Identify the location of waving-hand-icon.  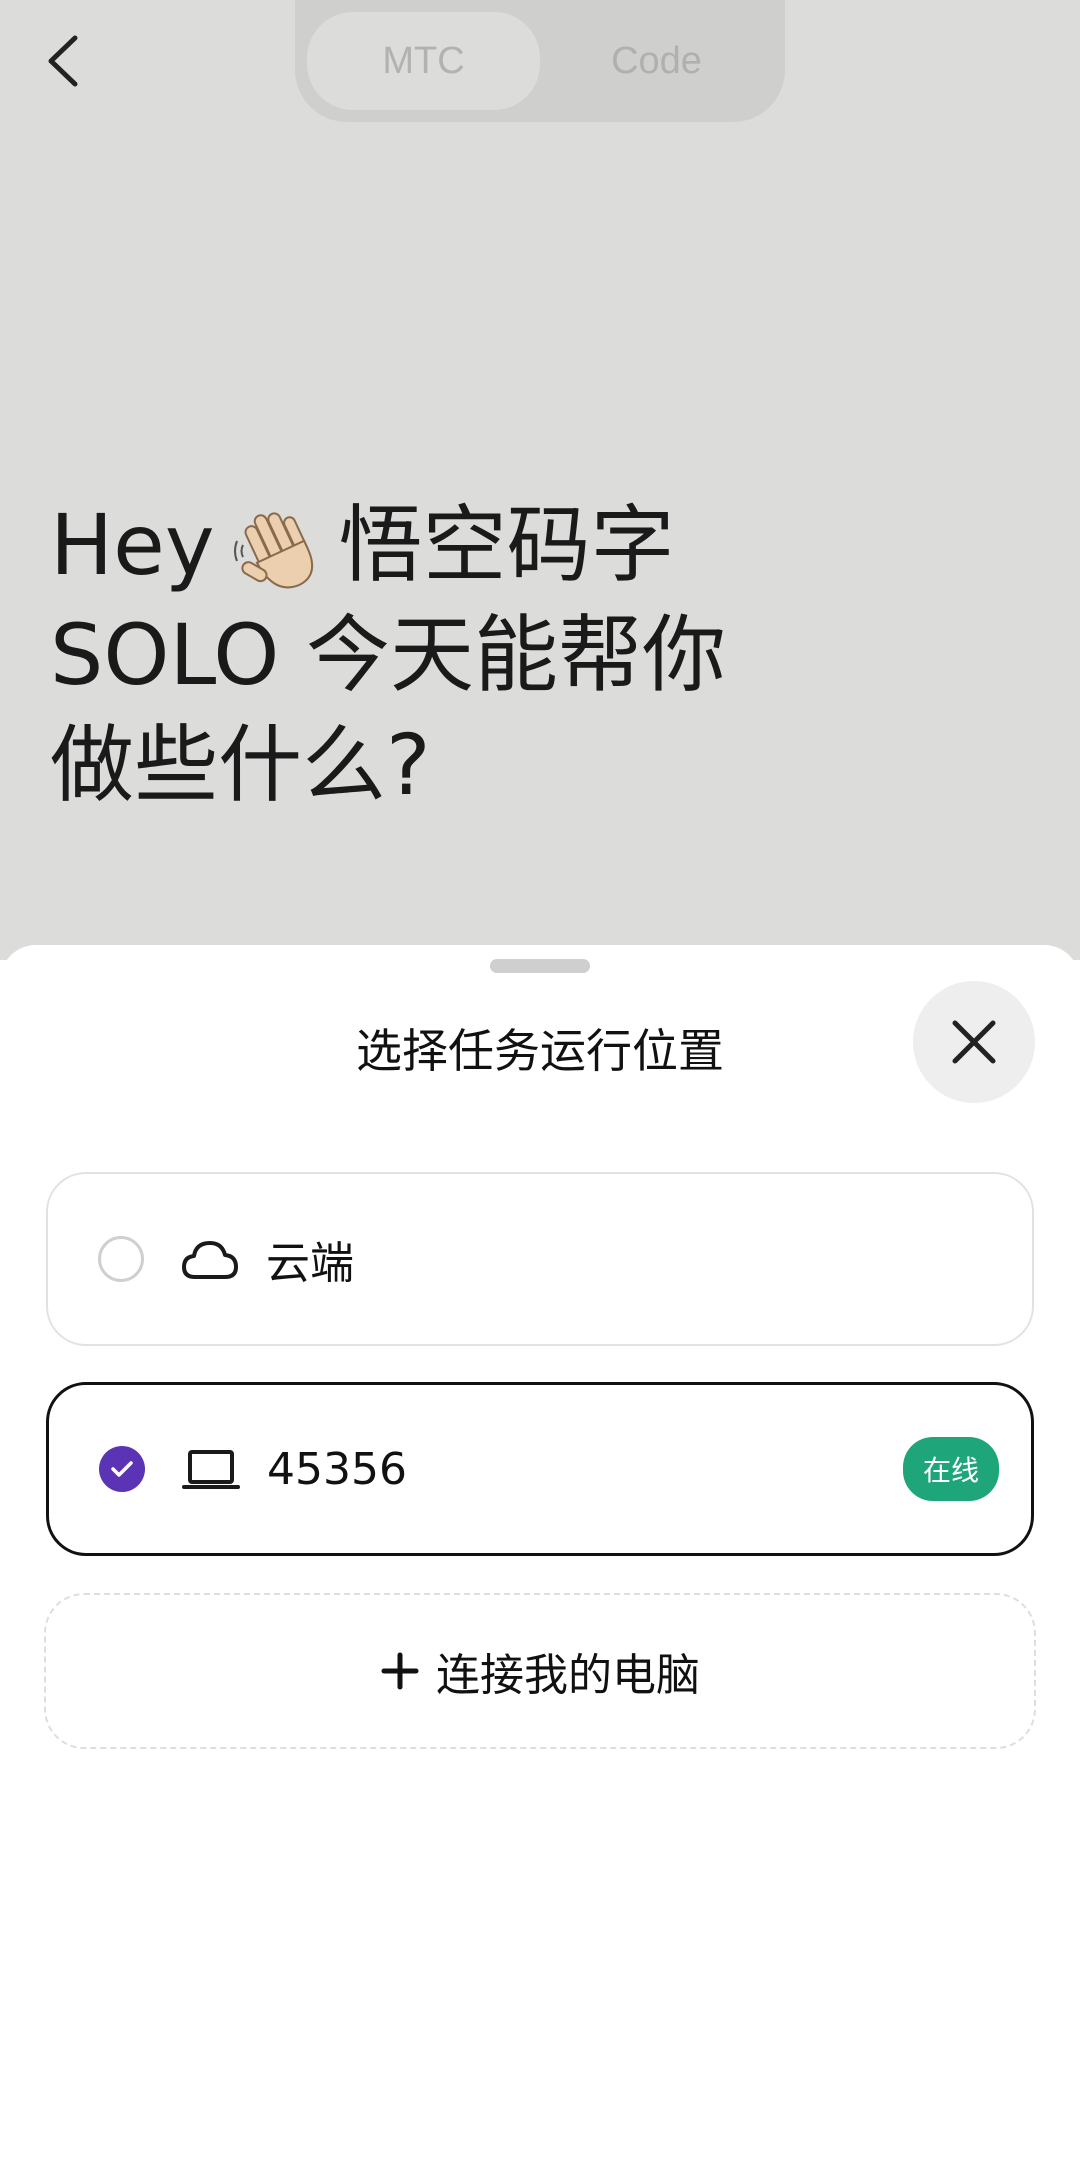
(273, 550).